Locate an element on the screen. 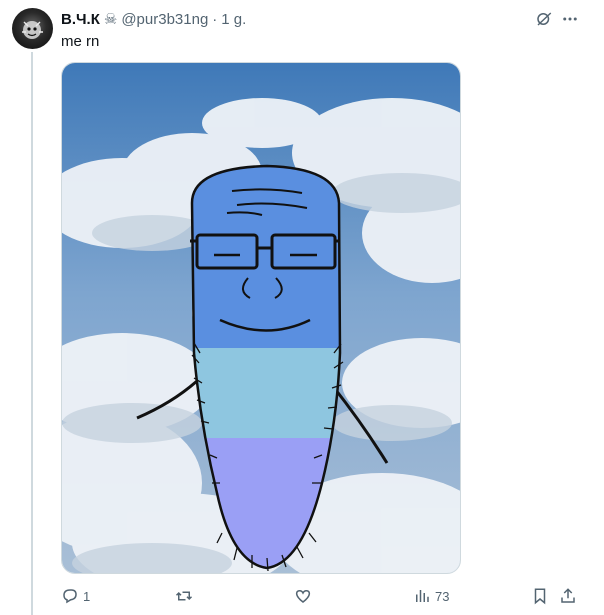 This screenshot has width=604, height=615. share-button is located at coordinates (568, 596).